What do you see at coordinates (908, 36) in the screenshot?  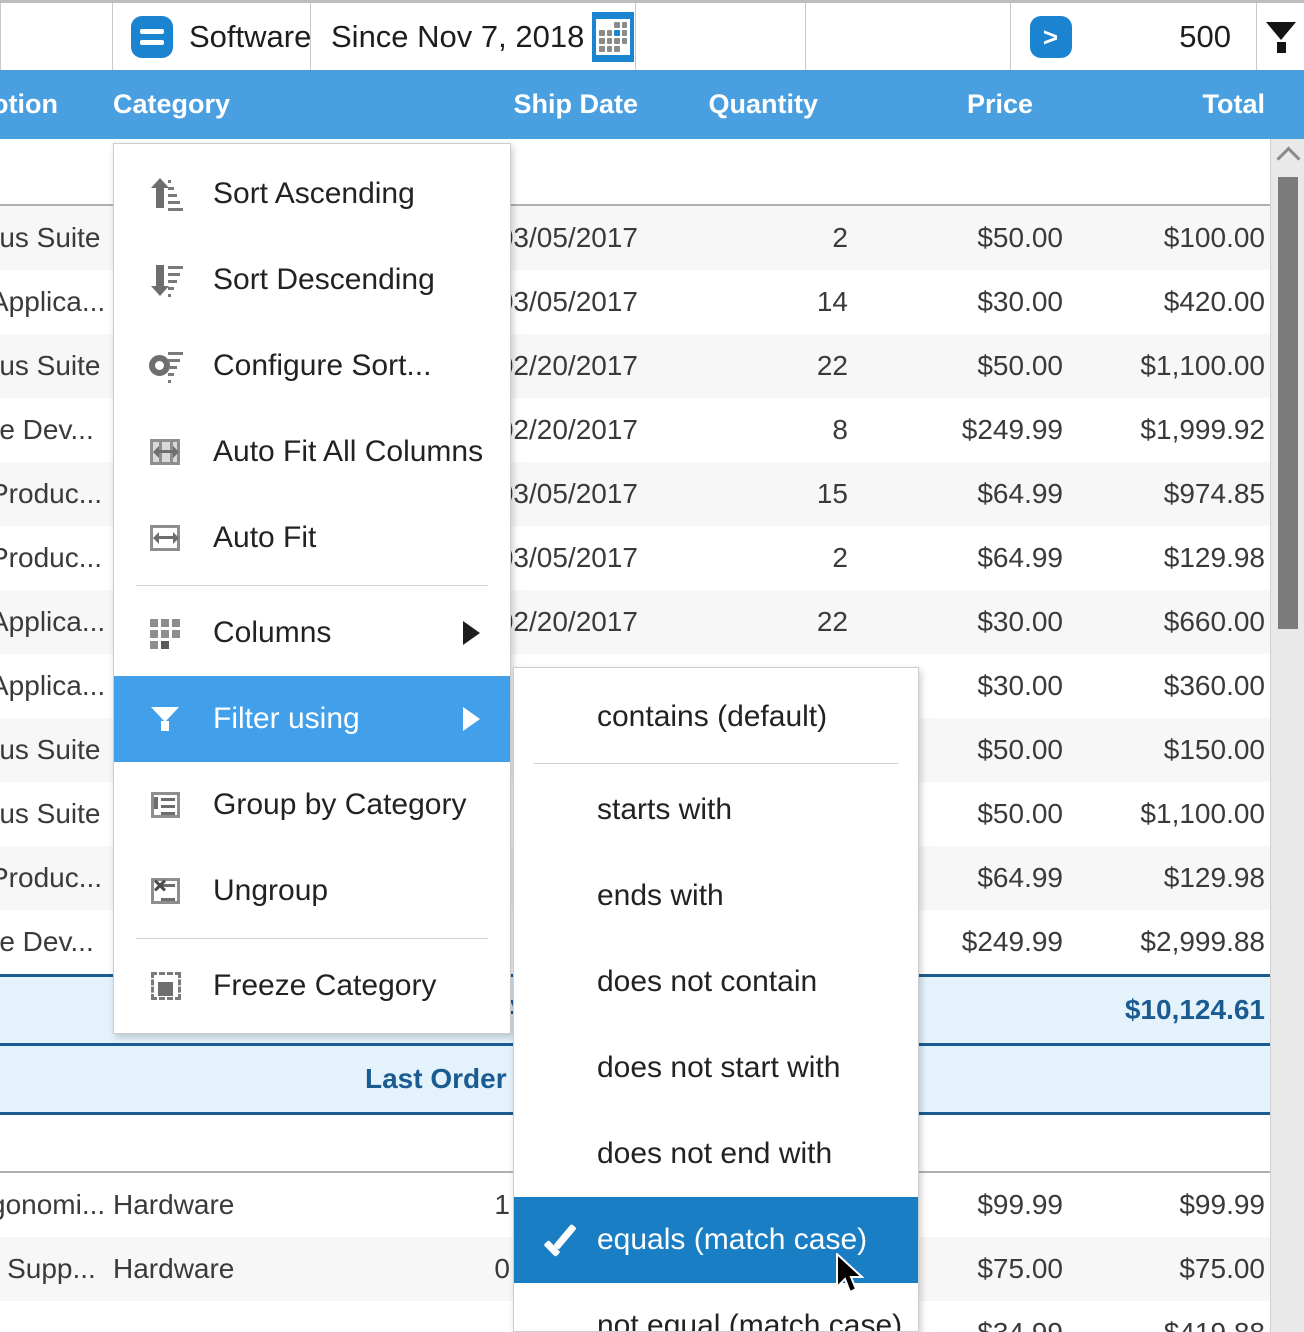 I see `filter-cell-price` at bounding box center [908, 36].